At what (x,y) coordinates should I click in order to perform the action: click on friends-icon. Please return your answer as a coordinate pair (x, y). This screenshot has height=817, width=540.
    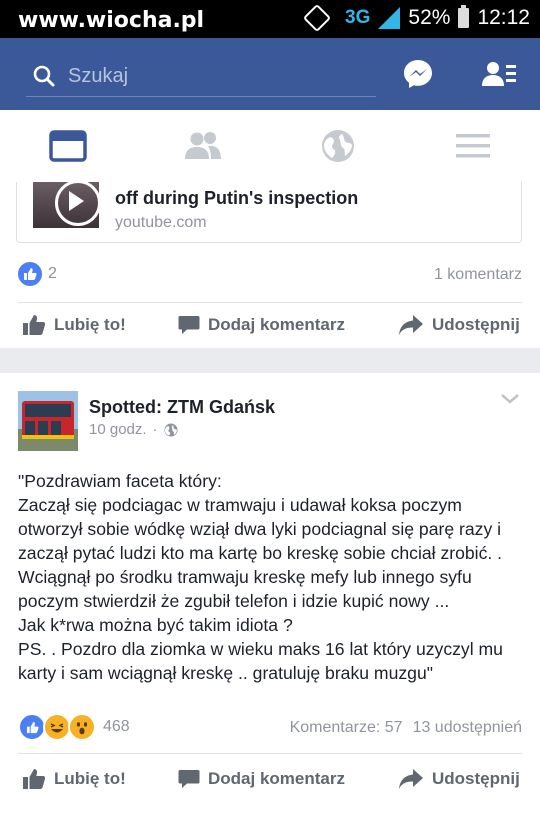
    Looking at the image, I should click on (202, 145).